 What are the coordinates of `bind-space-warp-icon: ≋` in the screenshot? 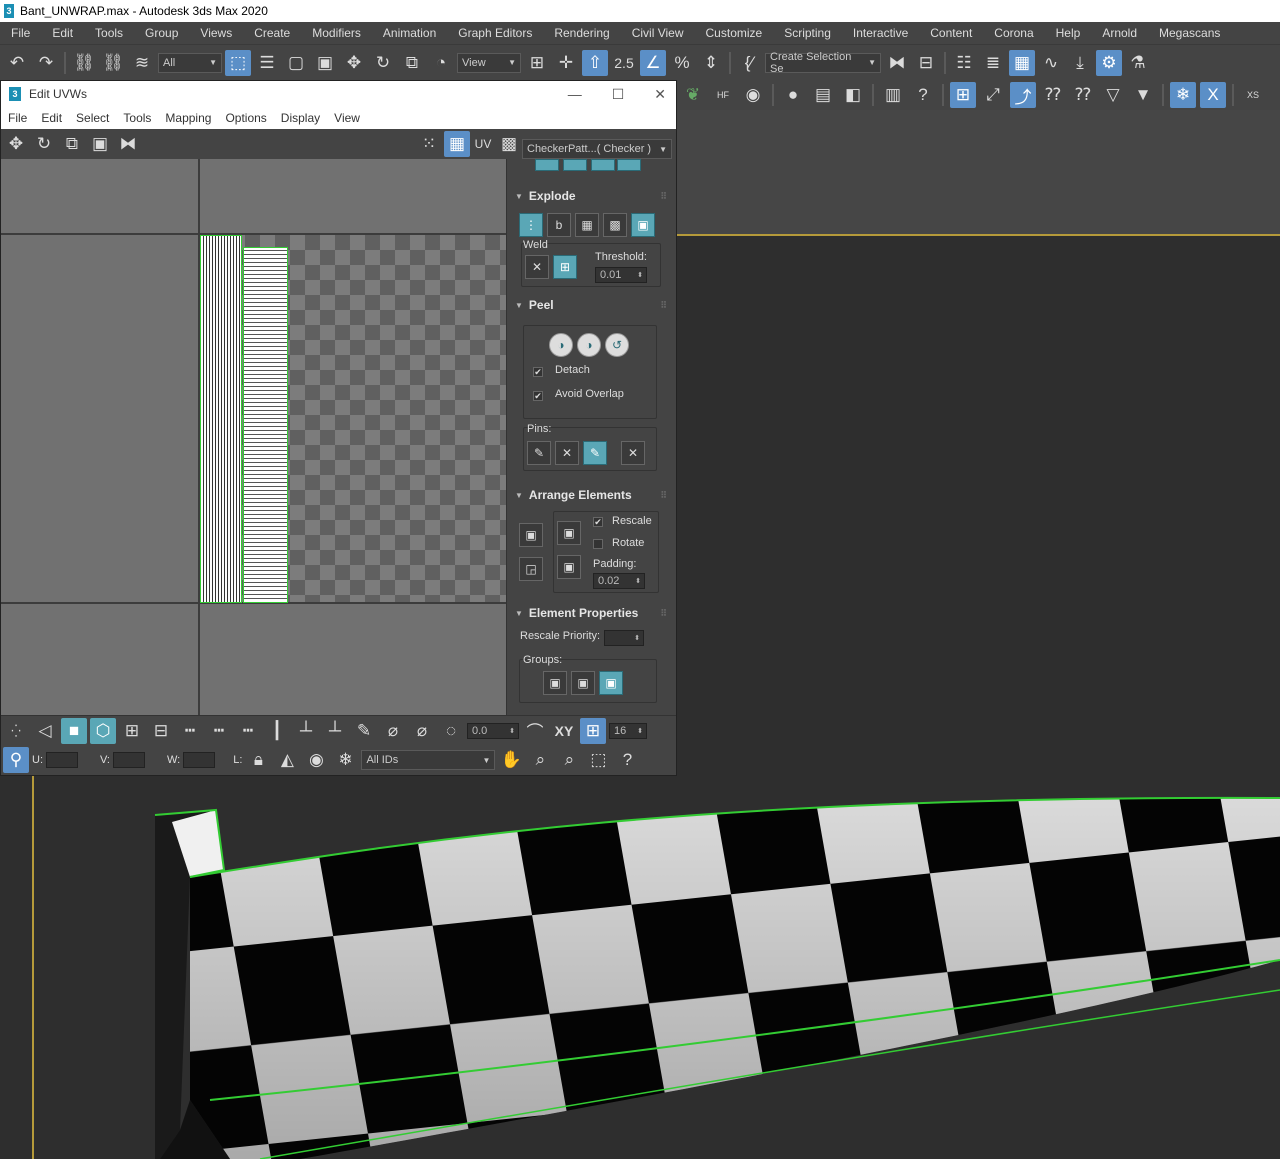 It's located at (142, 63).